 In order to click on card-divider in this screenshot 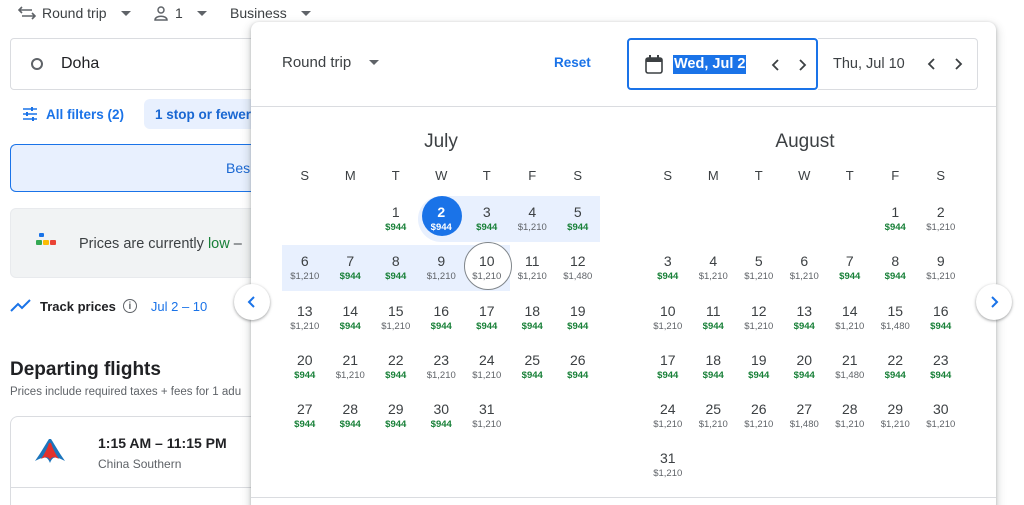, I will do `click(146, 487)`.